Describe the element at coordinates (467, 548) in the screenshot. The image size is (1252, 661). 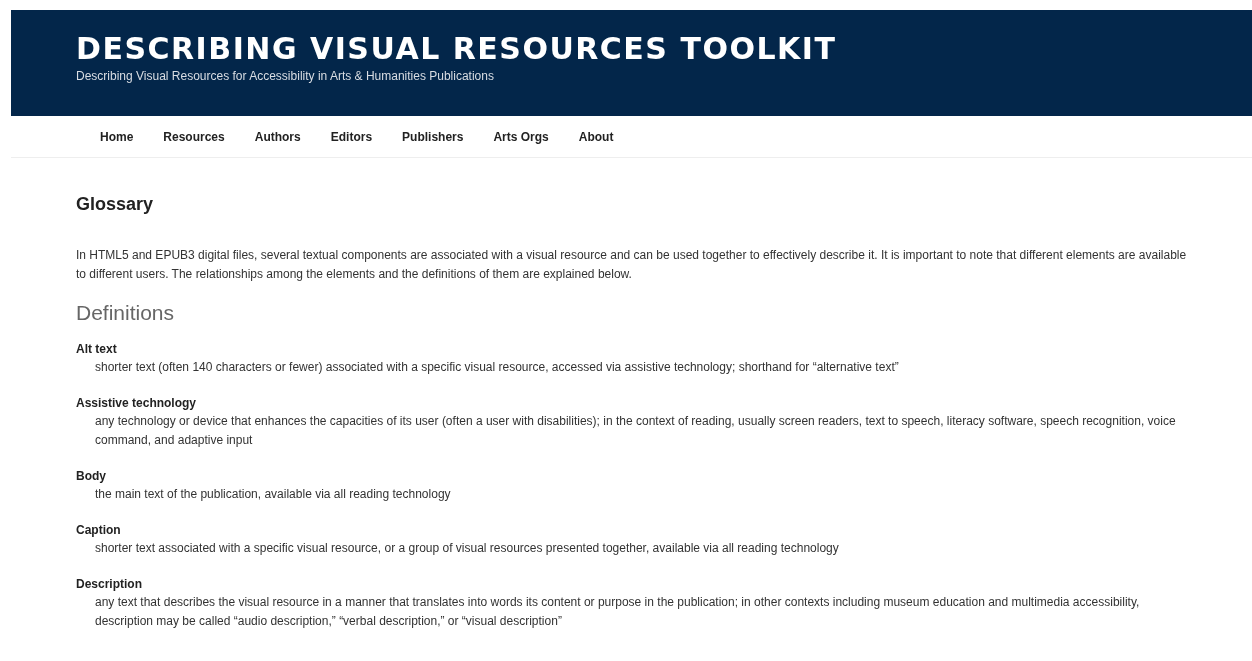
I see `glossary-definition: shorter text associated with a specific visual resource, or a group of visual resources presented together, available via all reading technology` at that location.